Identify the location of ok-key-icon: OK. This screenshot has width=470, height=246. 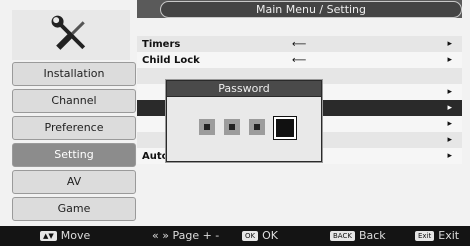
(250, 236).